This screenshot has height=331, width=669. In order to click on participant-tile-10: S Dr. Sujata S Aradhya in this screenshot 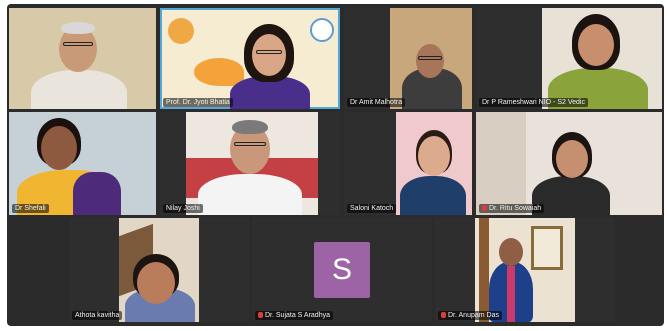, I will do `click(342, 270)`.